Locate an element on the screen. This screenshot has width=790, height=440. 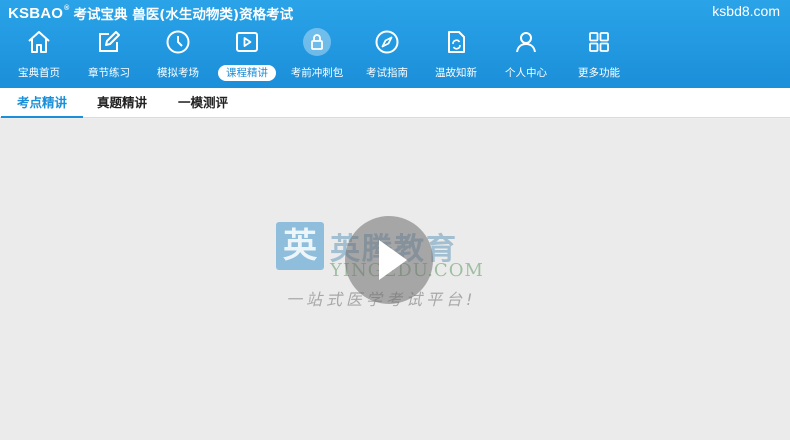
tab-past-papers: 真题精讲 is located at coordinates (122, 103).